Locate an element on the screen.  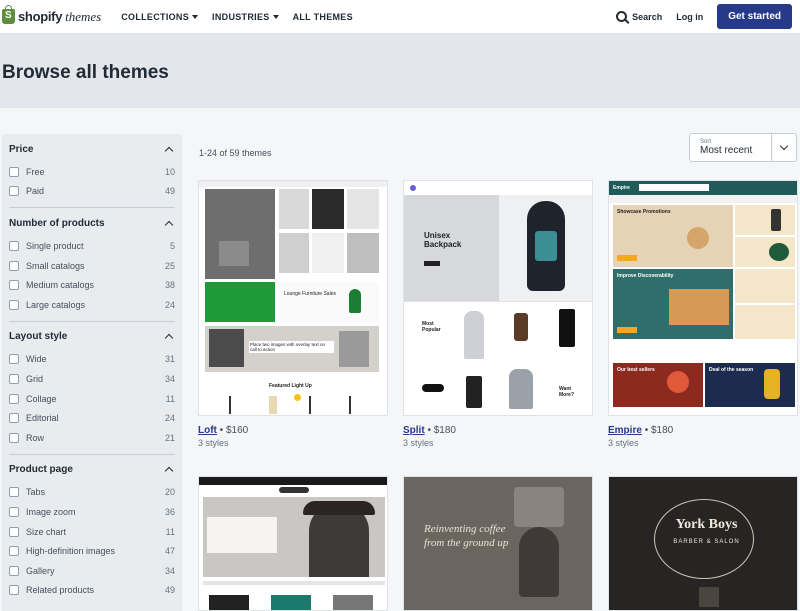
filter-option: Large catalogs 24 is located at coordinates (92, 305).